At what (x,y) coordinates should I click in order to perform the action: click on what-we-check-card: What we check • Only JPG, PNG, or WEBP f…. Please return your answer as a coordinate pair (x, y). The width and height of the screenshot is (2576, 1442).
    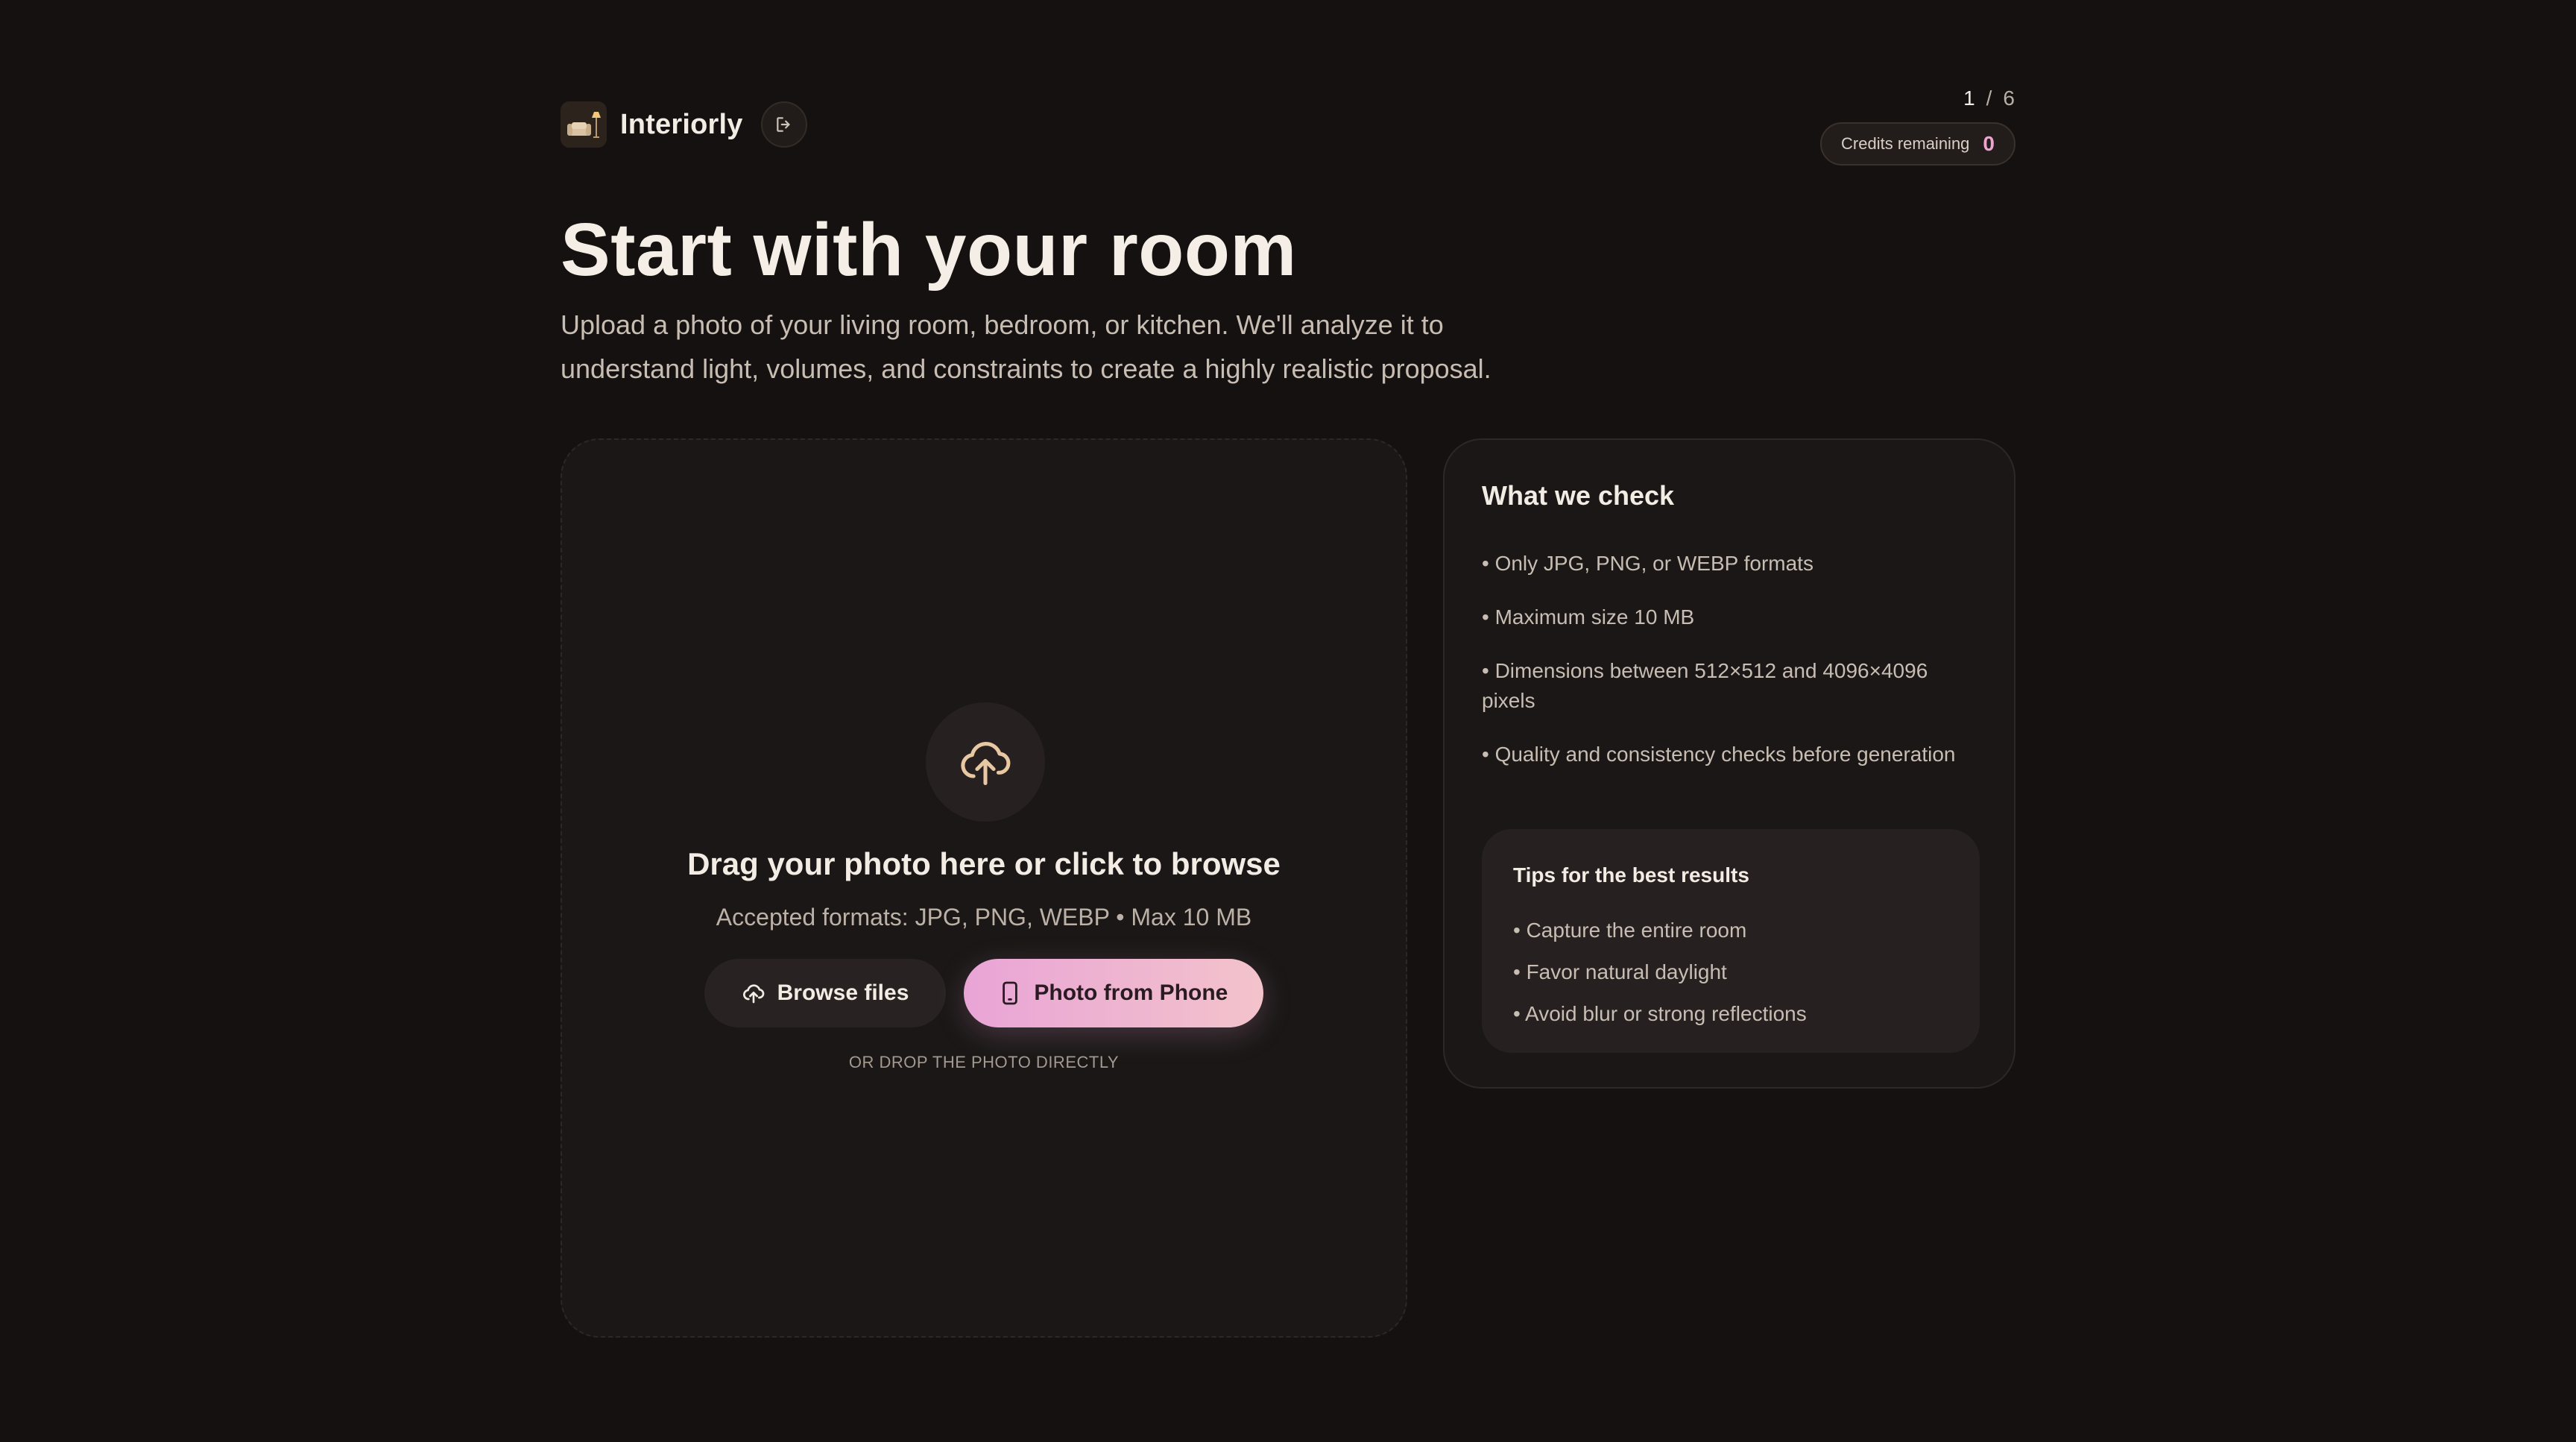
    Looking at the image, I should click on (1729, 764).